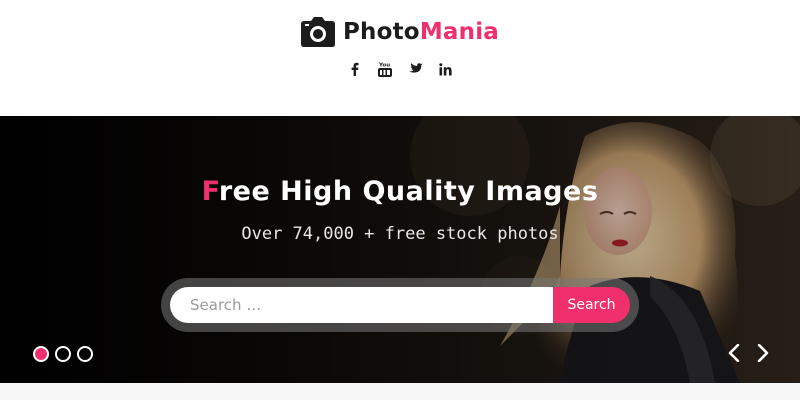  I want to click on chevron-left-icon, so click(734, 353).